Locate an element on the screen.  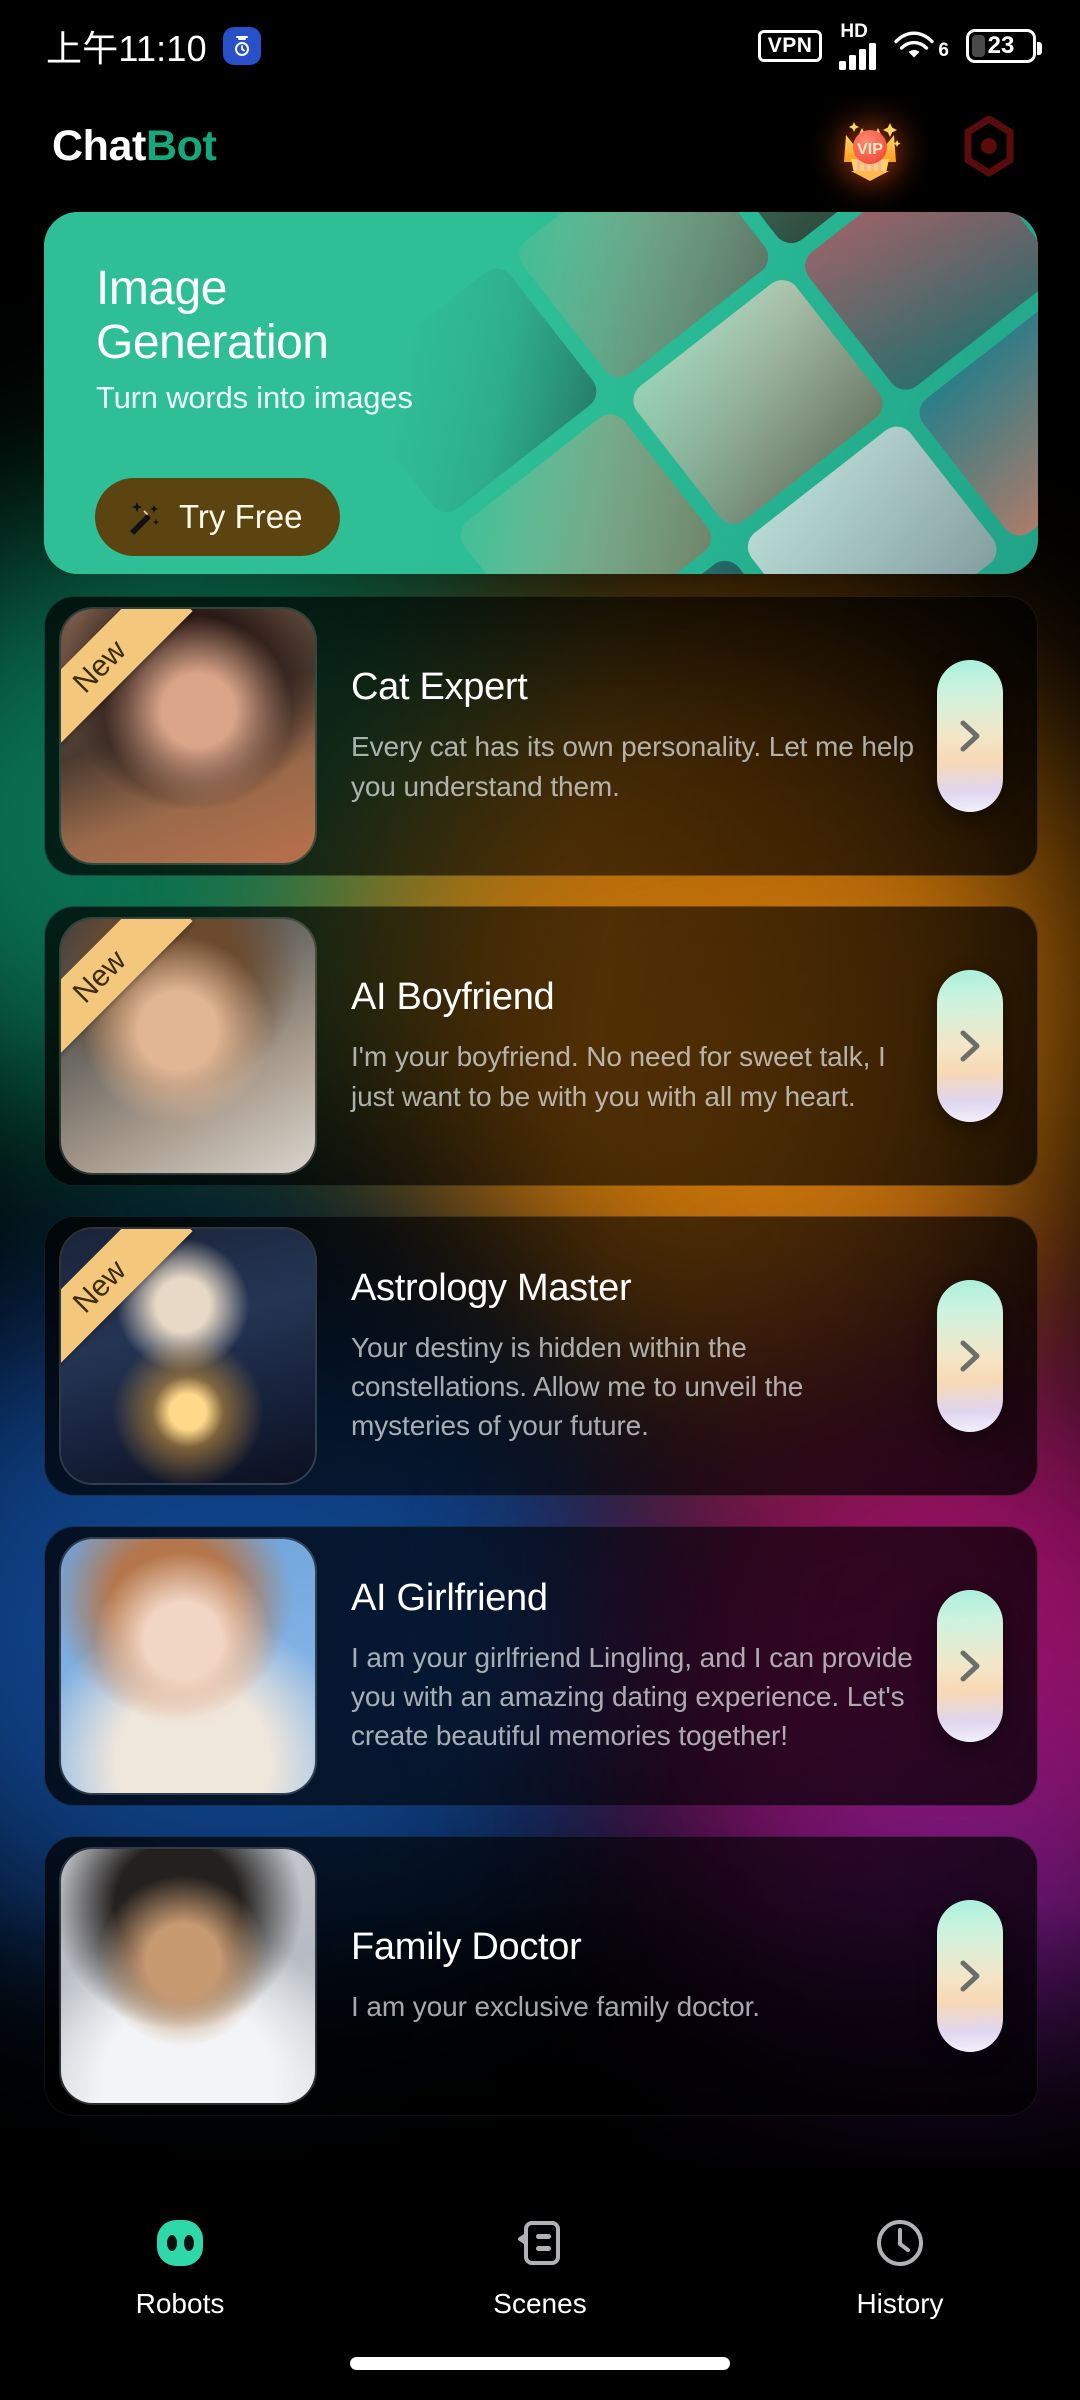
banner-title-line2: Generation is located at coordinates (212, 342).